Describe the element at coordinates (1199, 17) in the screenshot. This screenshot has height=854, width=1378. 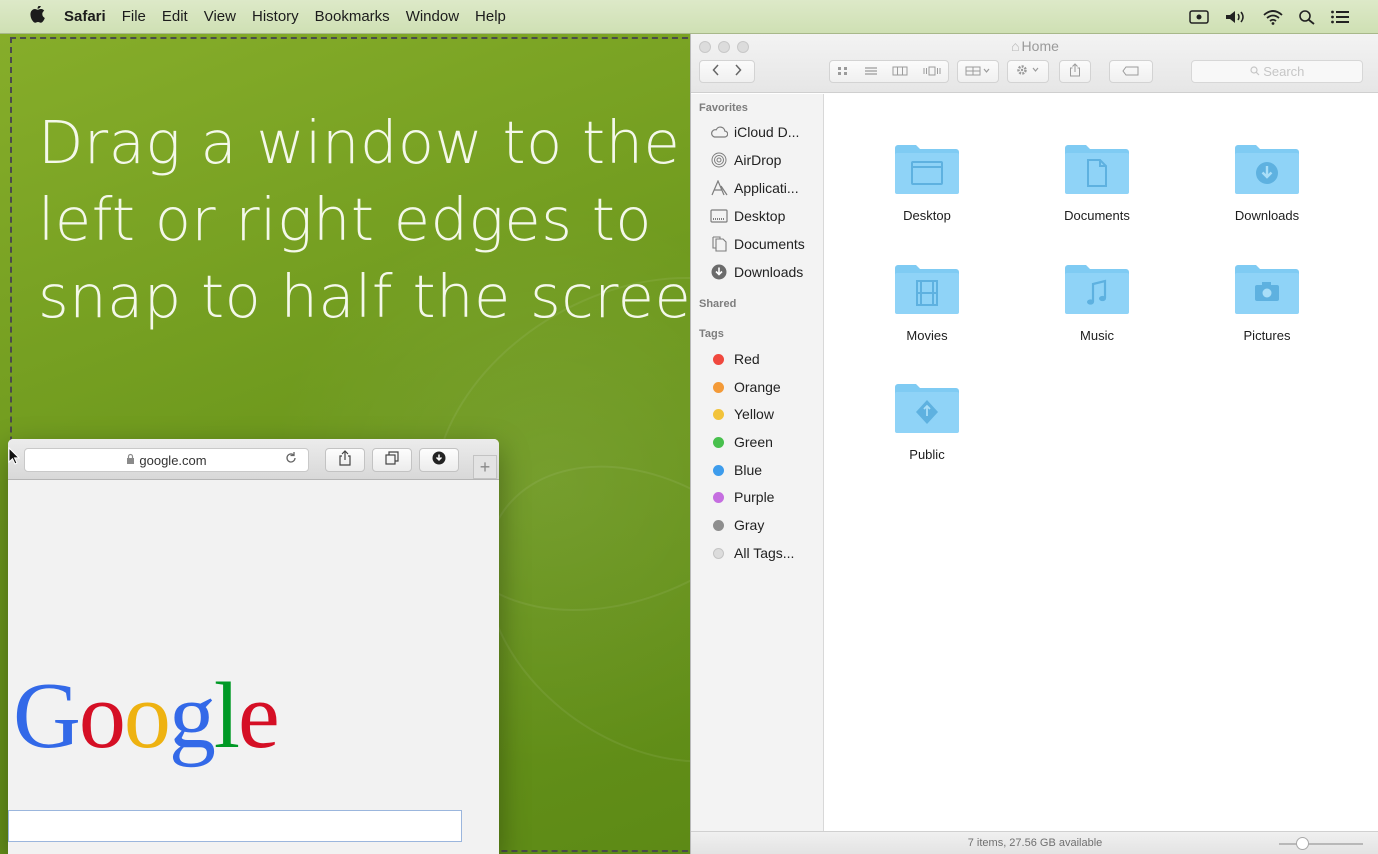
I see `screen-mirroring-icon` at that location.